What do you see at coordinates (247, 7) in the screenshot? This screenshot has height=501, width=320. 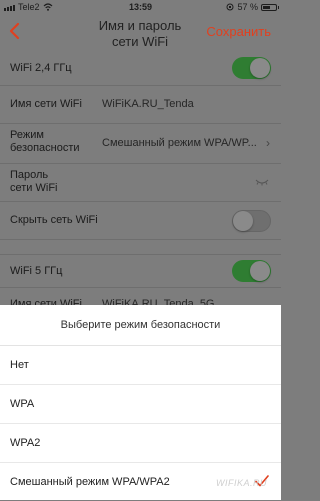 I see `battery-percent: 57 %` at bounding box center [247, 7].